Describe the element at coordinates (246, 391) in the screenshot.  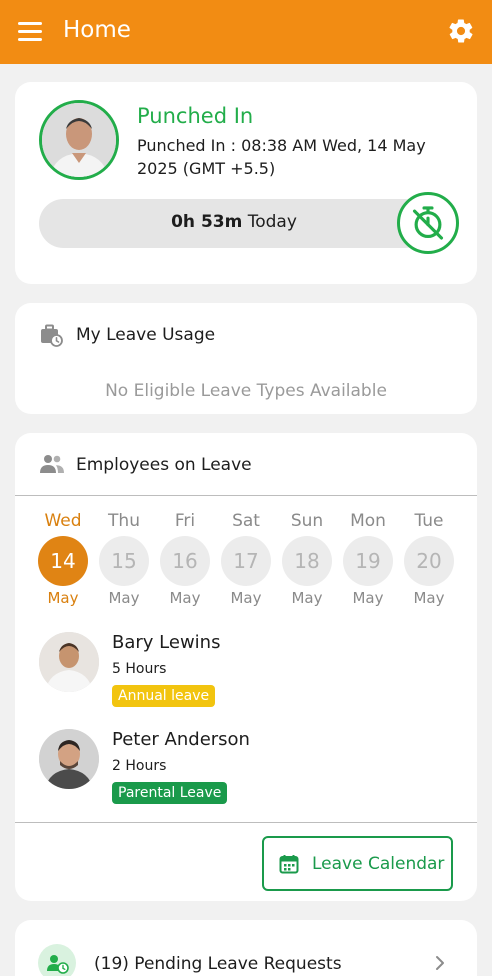
I see `empty-state-message: No Eligible Leave Types Available` at that location.